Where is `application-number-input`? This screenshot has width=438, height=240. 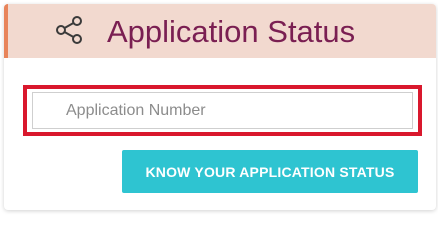
application-number-input is located at coordinates (222, 110).